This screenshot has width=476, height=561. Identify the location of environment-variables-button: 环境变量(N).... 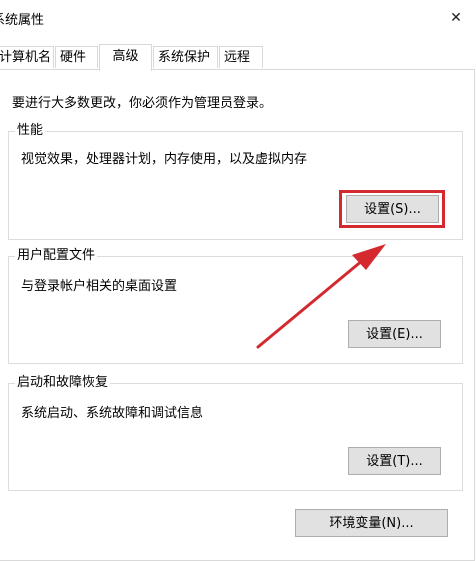
(371, 523).